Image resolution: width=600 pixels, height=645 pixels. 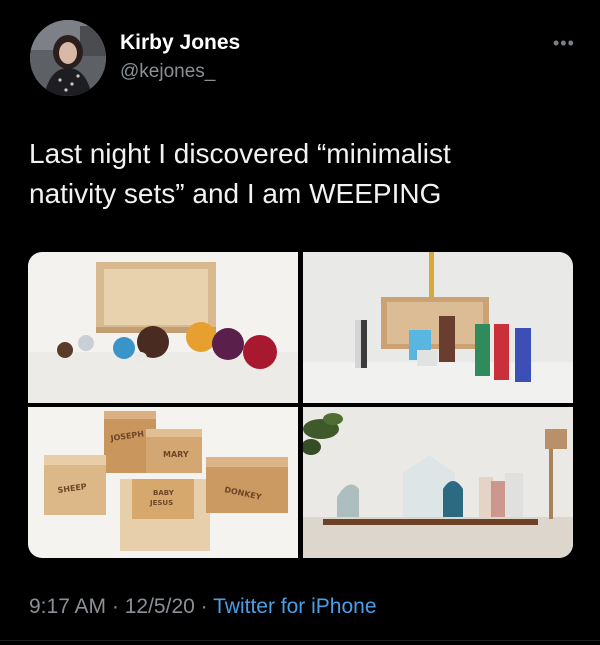 I want to click on author-name: Kirby Jones, so click(x=180, y=43).